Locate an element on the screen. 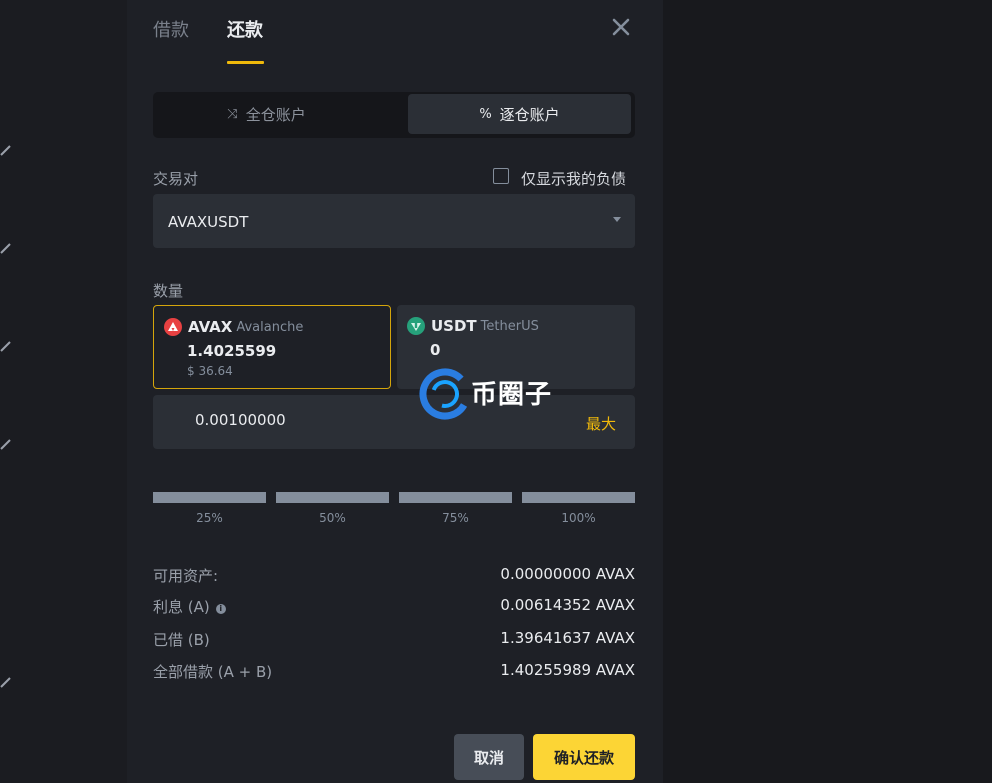 The width and height of the screenshot is (992, 783). cancel-button: 取消 is located at coordinates (489, 757).